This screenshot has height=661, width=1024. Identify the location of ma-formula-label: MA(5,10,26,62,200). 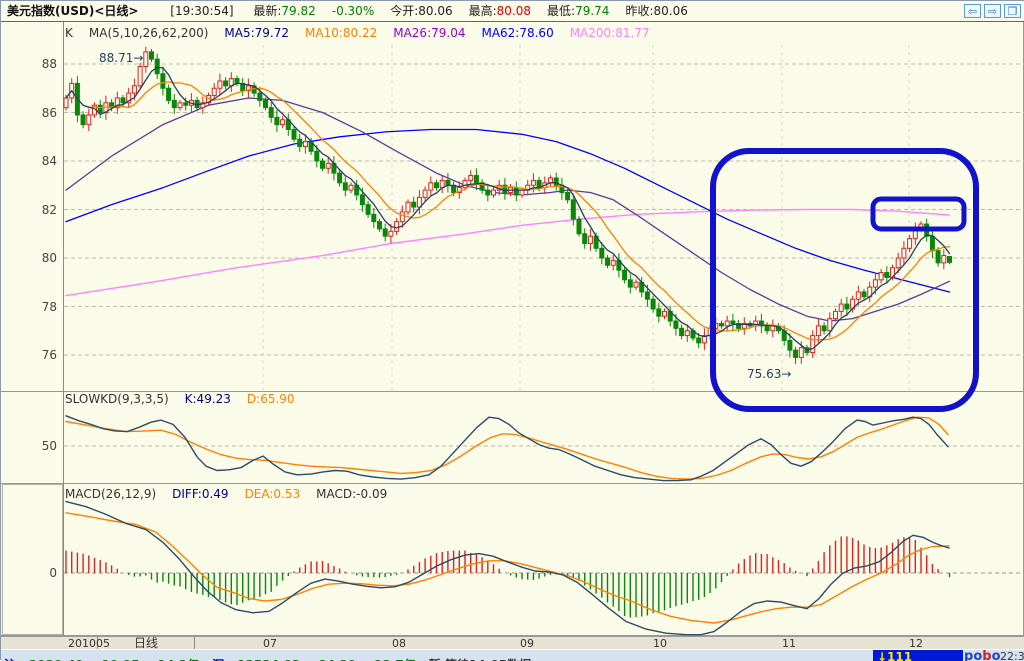
(148, 33).